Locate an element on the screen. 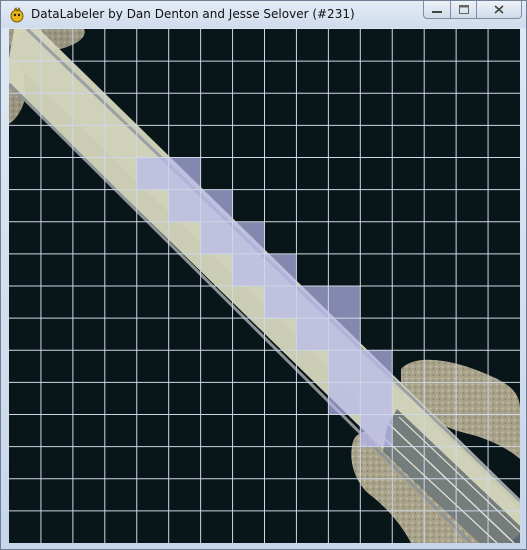 Image resolution: width=527 pixels, height=550 pixels. close-icon is located at coordinates (499, 9).